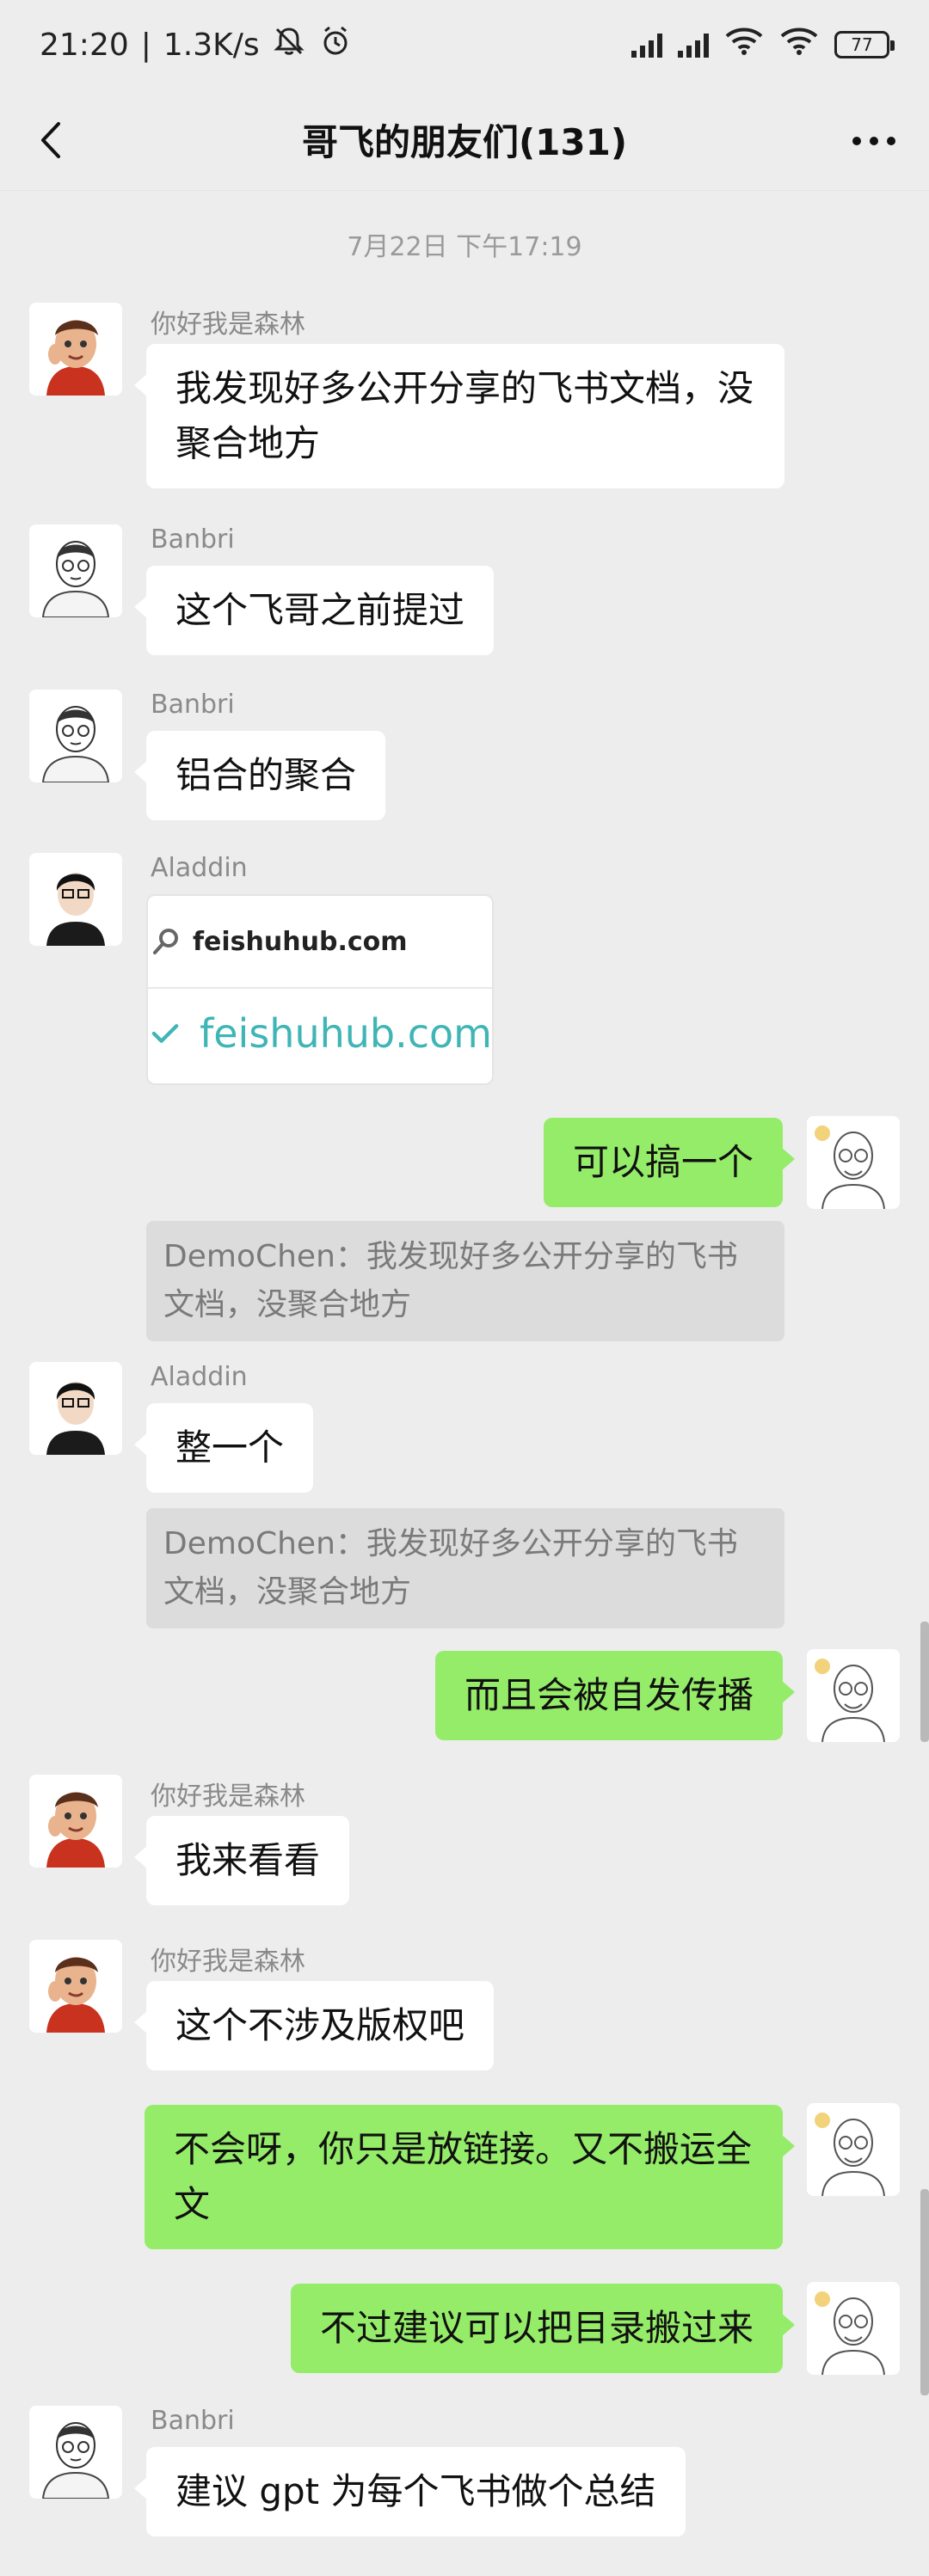 The image size is (929, 2576). I want to click on wifi-icon, so click(744, 45).